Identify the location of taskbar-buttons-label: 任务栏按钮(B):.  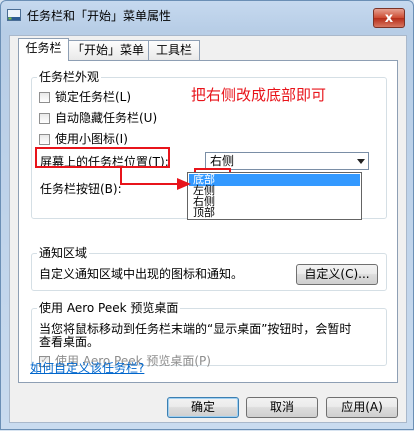
(81, 189).